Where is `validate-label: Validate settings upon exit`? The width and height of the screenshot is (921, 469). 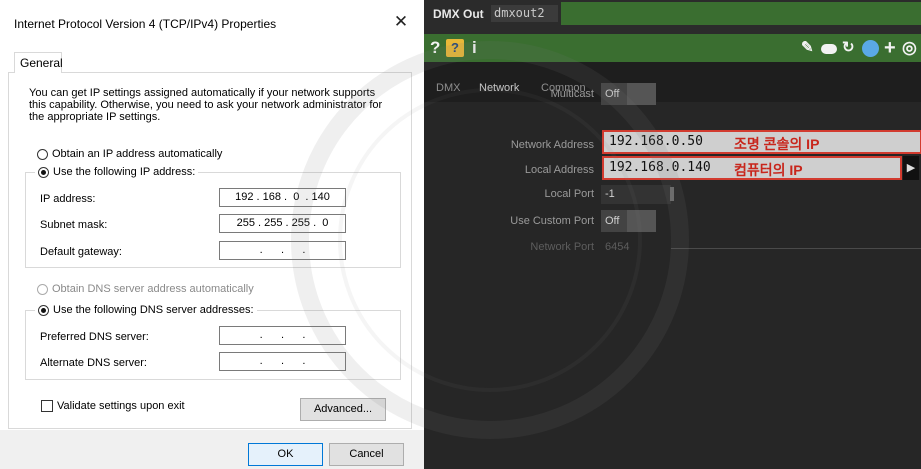
validate-label: Validate settings upon exit is located at coordinates (121, 406).